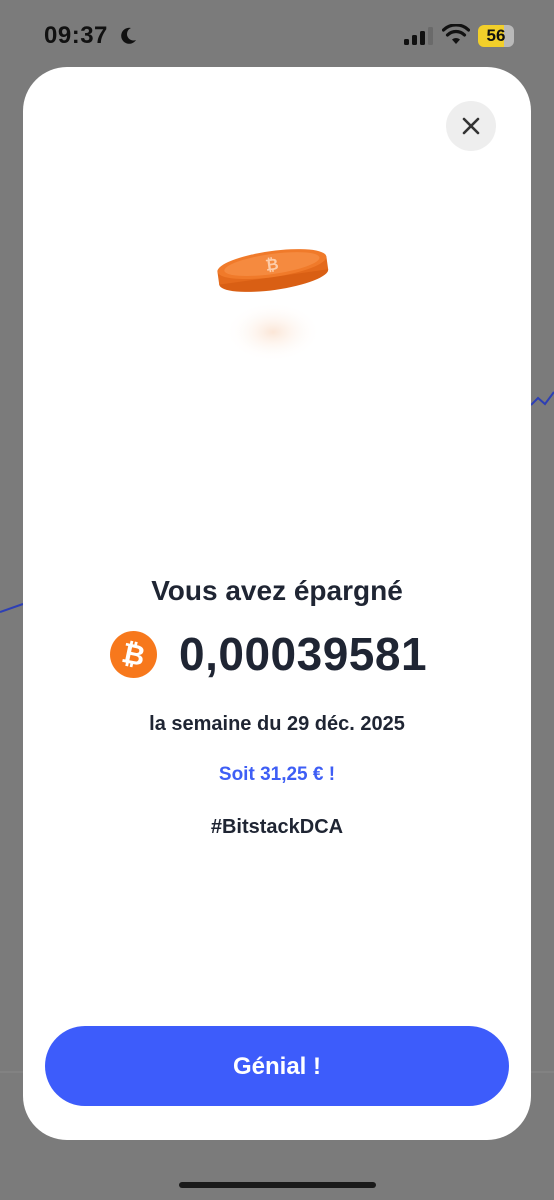  Describe the element at coordinates (277, 35) in the screenshot. I see `status-bar: 09:37 56` at that location.